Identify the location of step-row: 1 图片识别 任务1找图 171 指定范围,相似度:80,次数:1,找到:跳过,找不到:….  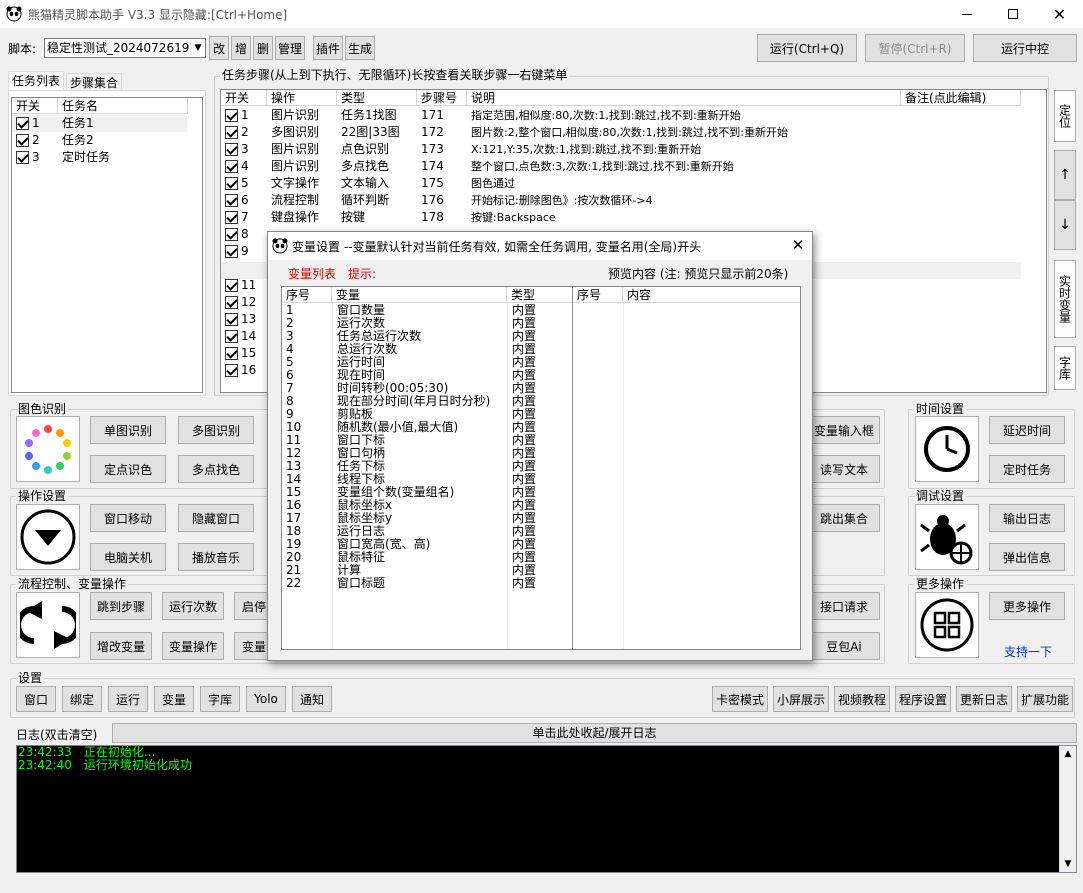
(621, 115).